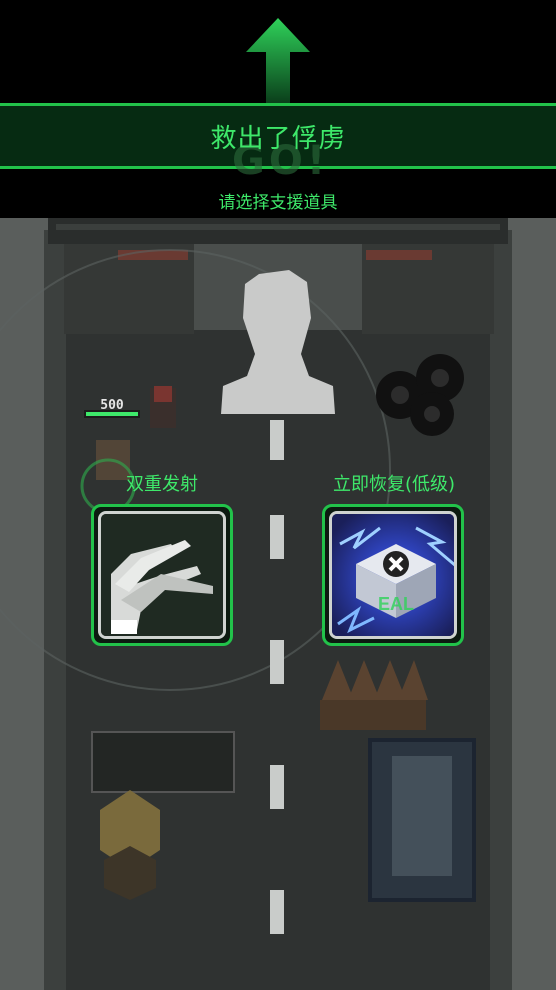 This screenshot has width=556, height=990. I want to click on skill-card-instant-heal: EAL, so click(393, 575).